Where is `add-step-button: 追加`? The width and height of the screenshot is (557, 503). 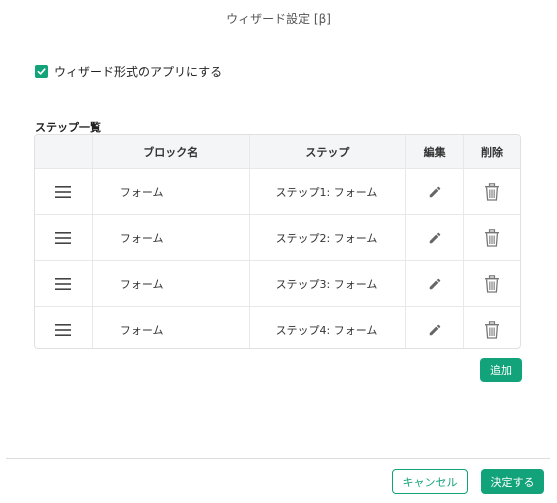
add-step-button: 追加 is located at coordinates (501, 370).